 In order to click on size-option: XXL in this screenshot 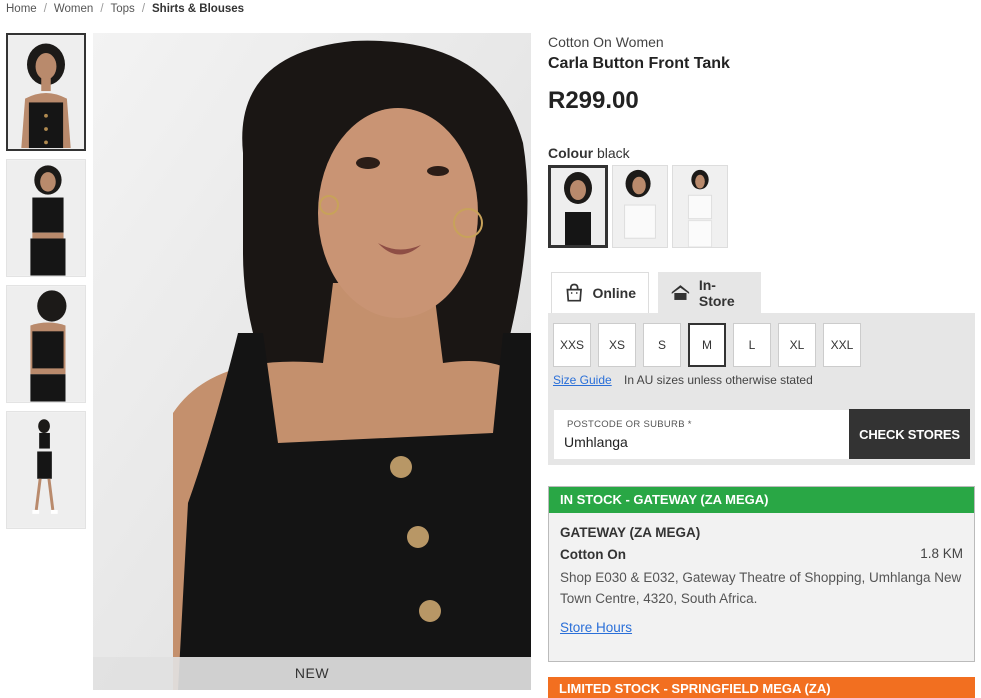, I will do `click(842, 345)`.